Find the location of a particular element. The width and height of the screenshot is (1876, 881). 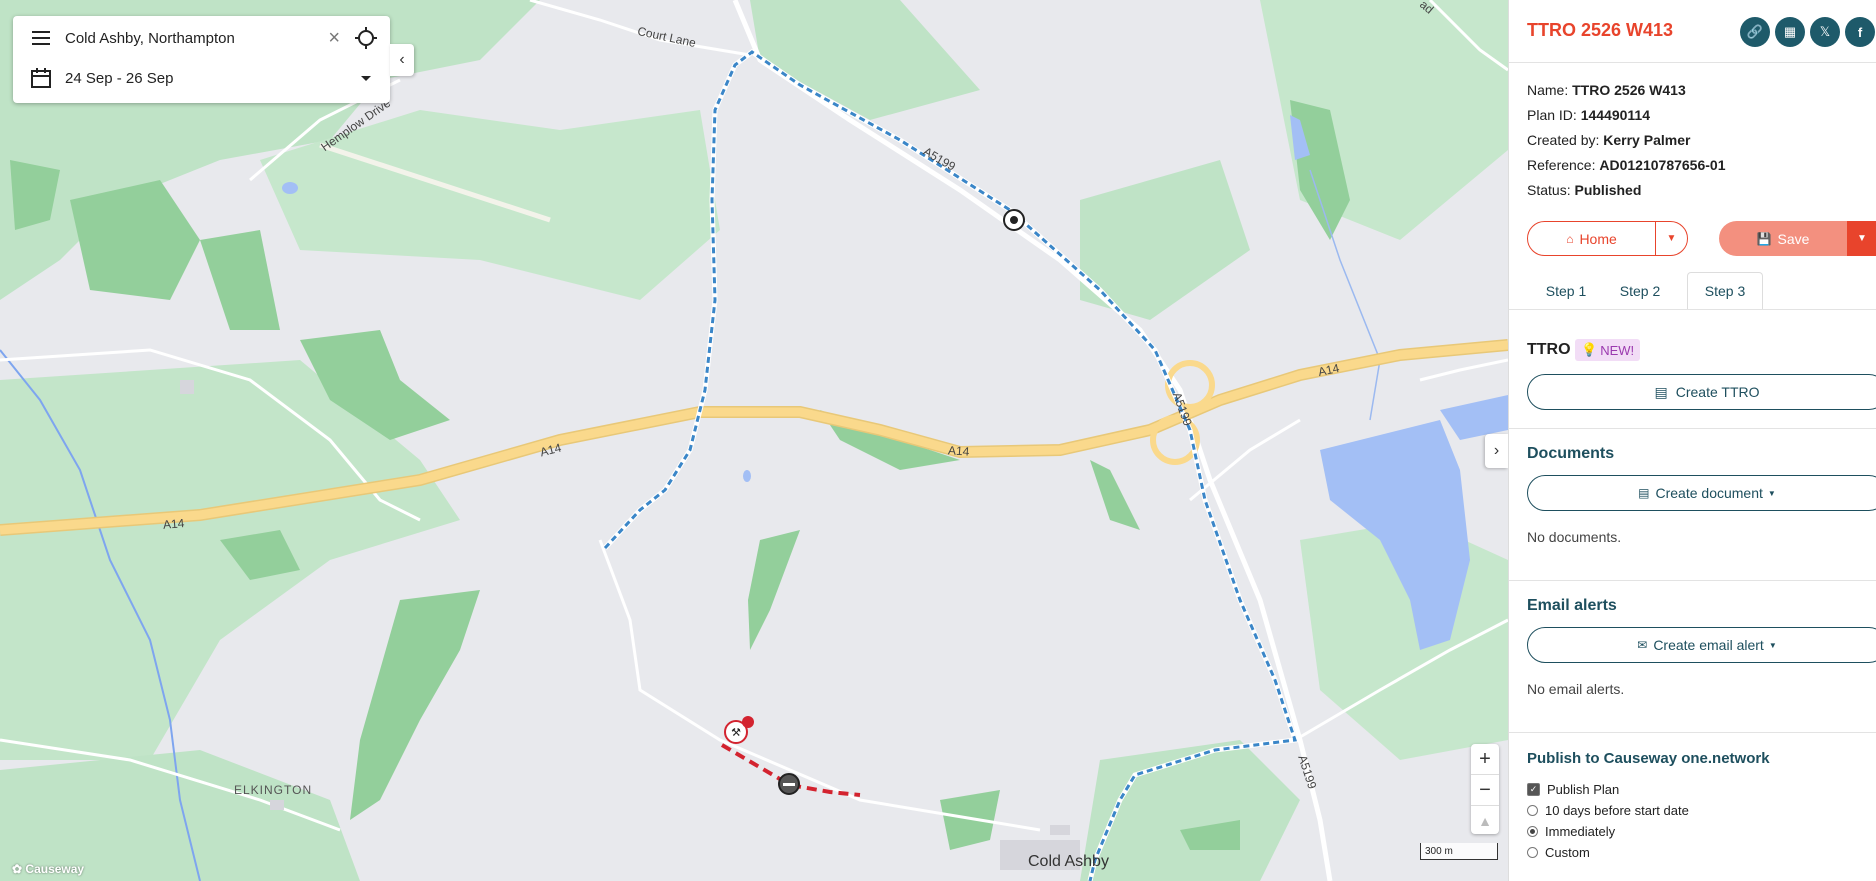

option-label: Custom is located at coordinates (1567, 852).